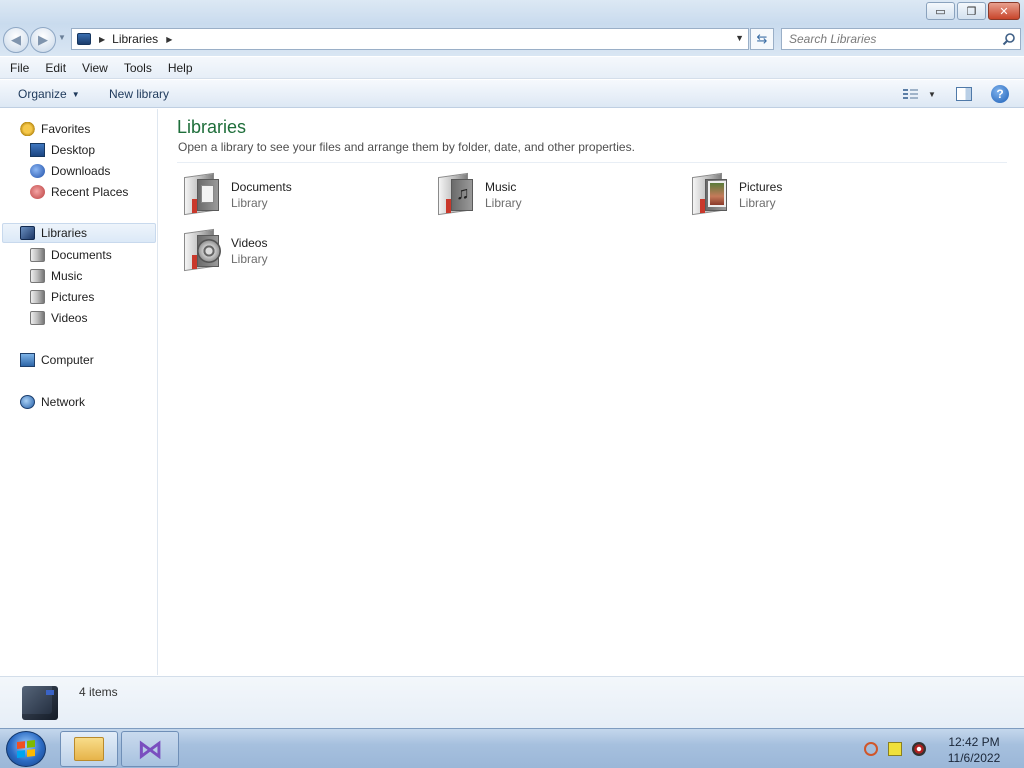 The height and width of the screenshot is (768, 1024). I want to click on computer-icon, so click(27, 360).